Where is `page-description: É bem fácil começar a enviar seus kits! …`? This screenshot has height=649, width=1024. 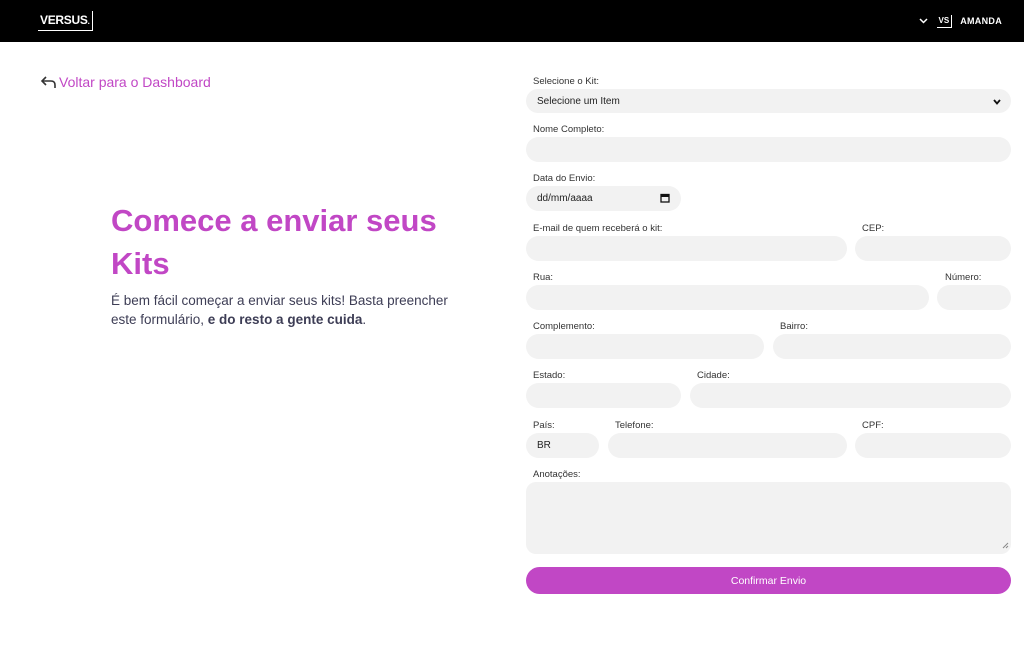
page-description: É bem fácil começar a enviar seus kits! … is located at coordinates (291, 310).